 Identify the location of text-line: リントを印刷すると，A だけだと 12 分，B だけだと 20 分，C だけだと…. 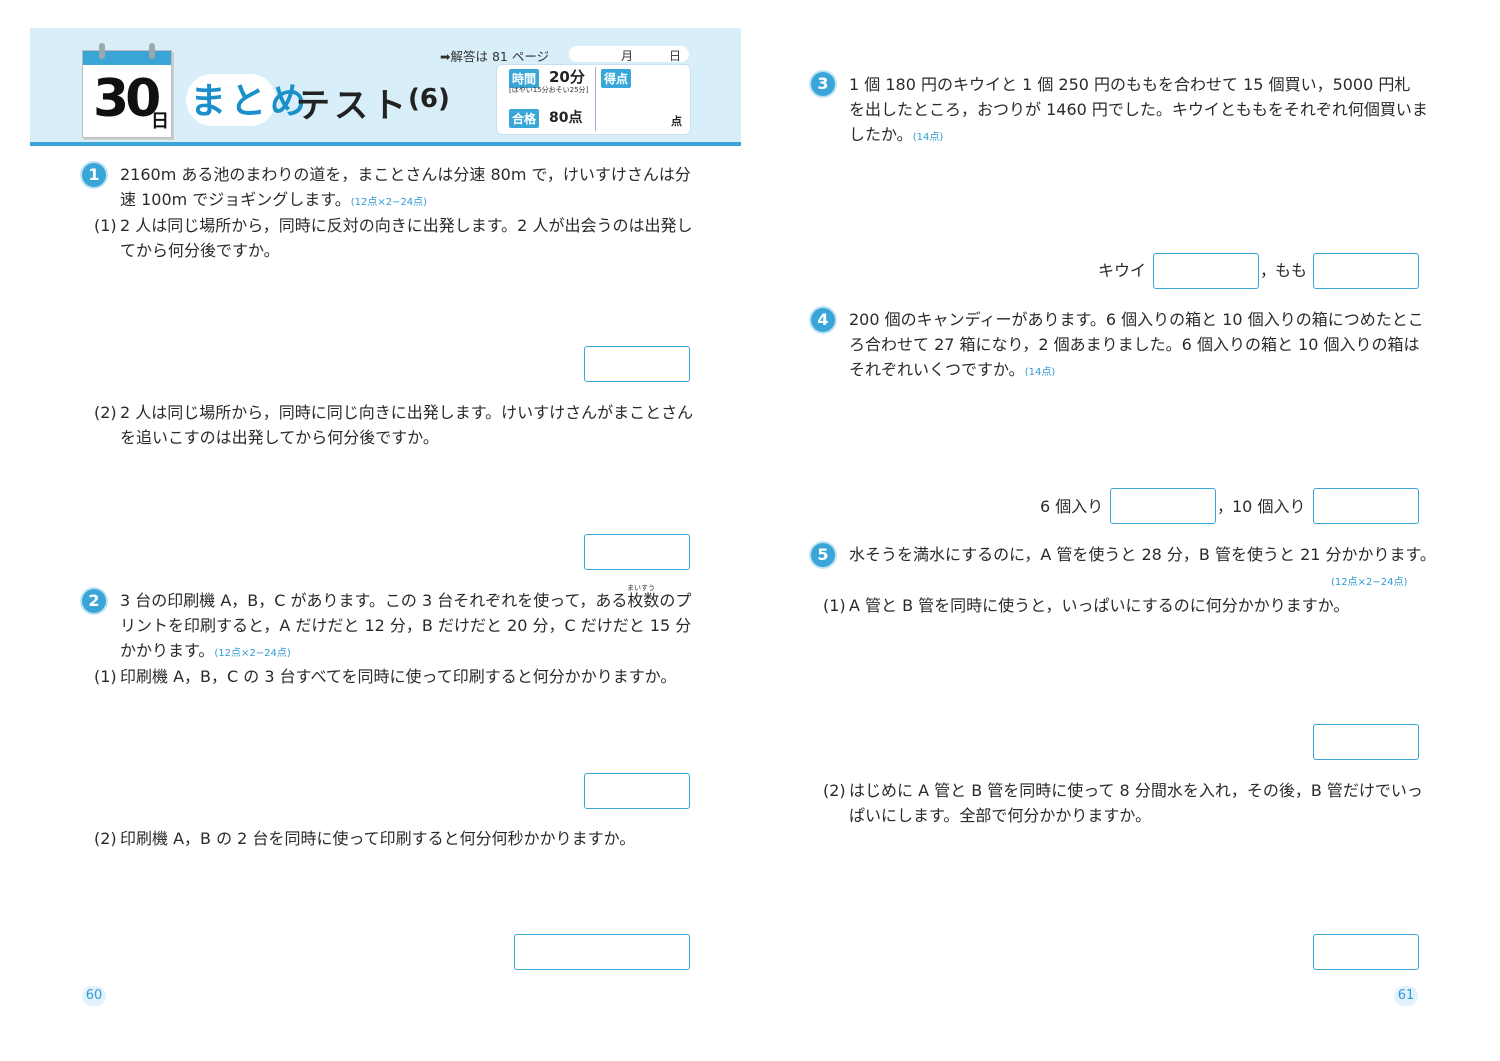
(406, 625).